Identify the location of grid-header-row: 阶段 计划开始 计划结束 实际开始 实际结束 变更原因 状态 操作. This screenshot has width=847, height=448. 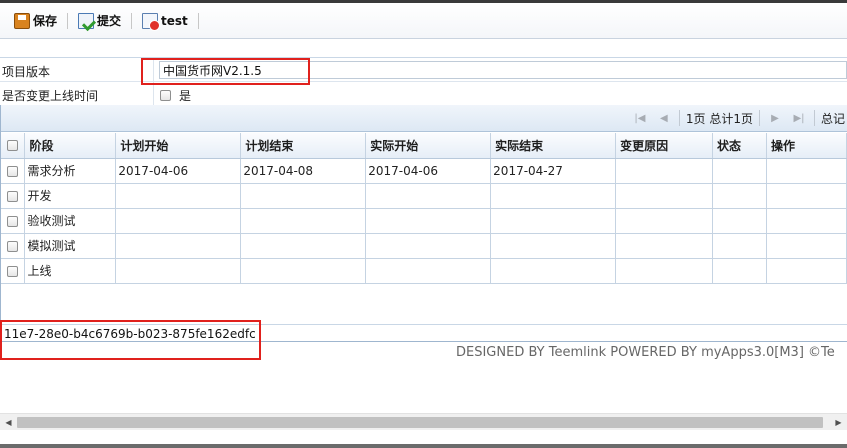
(424, 146).